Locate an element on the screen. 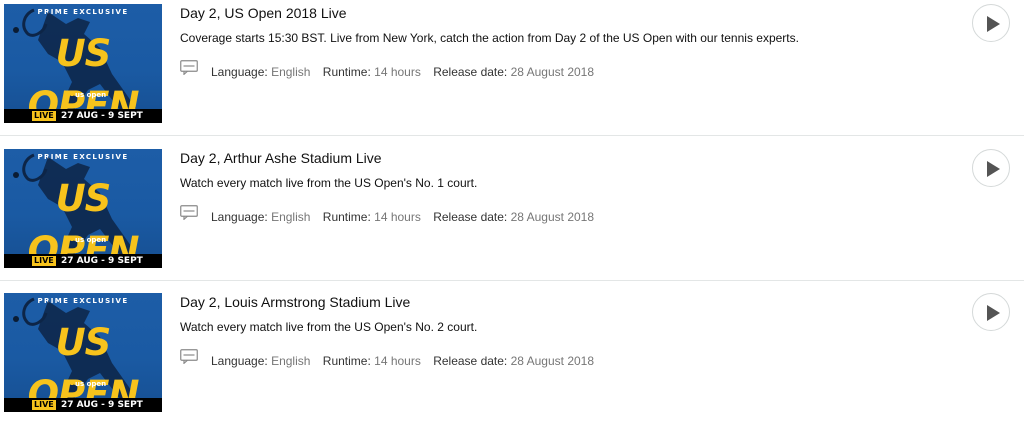  episode-title: Day 2, US Open 2018 Live is located at coordinates (263, 13).